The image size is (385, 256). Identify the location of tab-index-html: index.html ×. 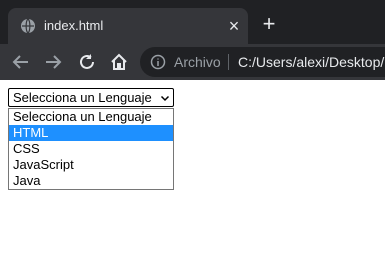
(128, 26).